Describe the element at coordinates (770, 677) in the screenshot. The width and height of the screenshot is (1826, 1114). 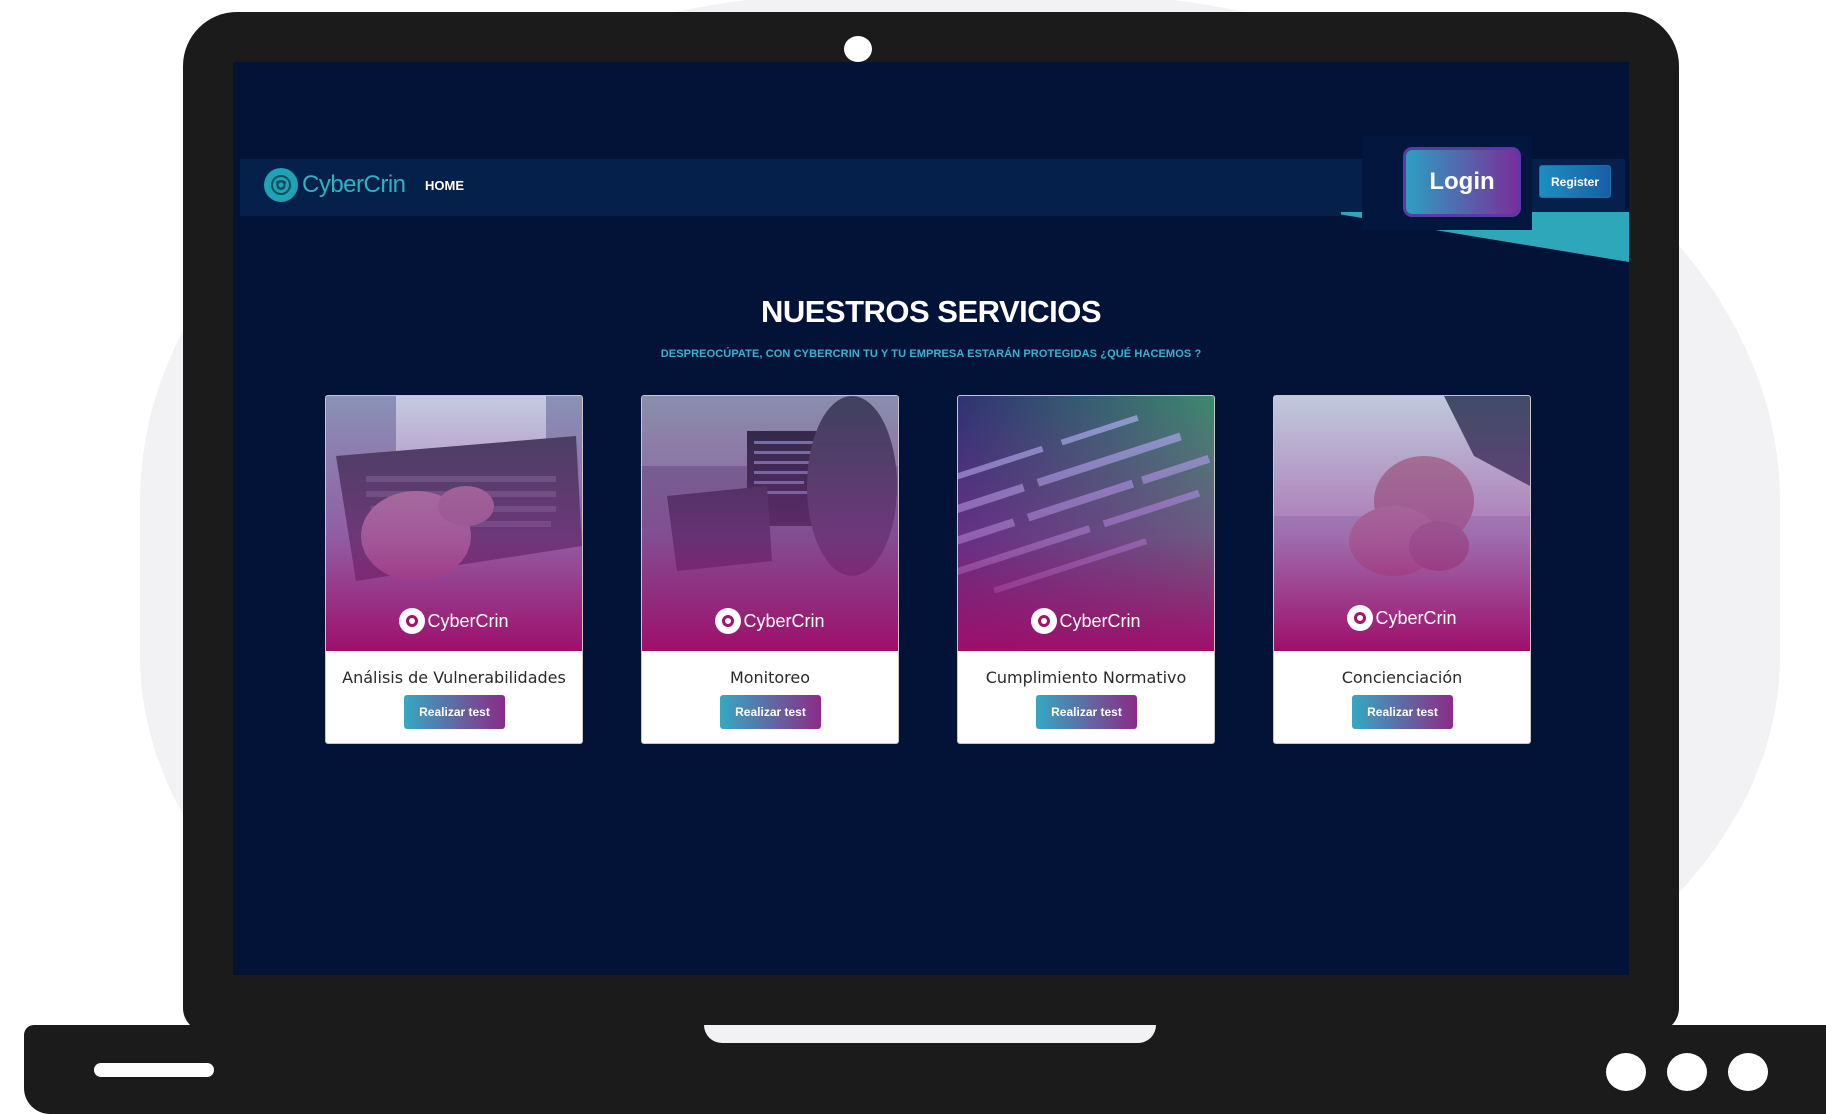
I see `card-title: Monitoreo` at that location.